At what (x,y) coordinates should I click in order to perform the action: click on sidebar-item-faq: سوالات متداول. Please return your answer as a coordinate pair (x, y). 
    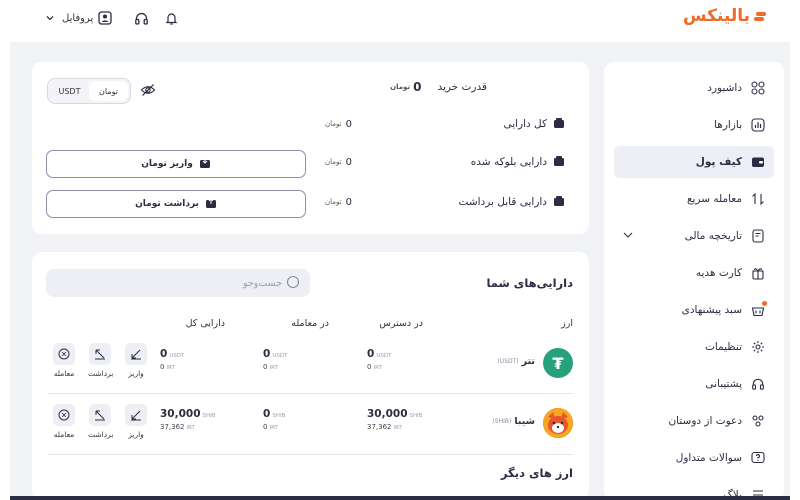
    Looking at the image, I should click on (694, 458).